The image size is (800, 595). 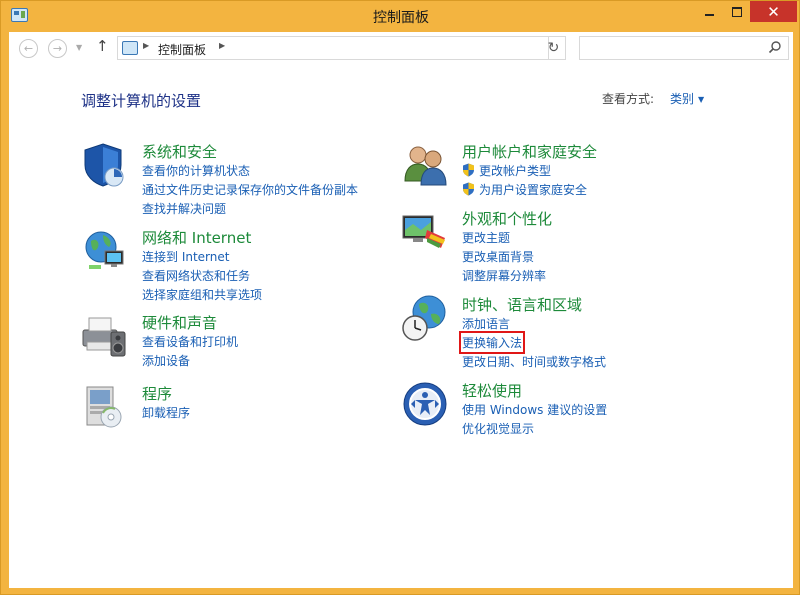 What do you see at coordinates (425, 404) in the screenshot?
I see `ease-of-access-icon` at bounding box center [425, 404].